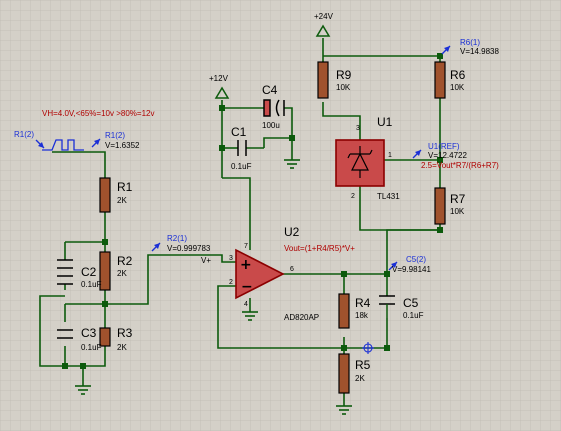 This screenshot has height=431, width=561. What do you see at coordinates (247, 287) in the screenshot?
I see `minus-symbol: −` at bounding box center [247, 287].